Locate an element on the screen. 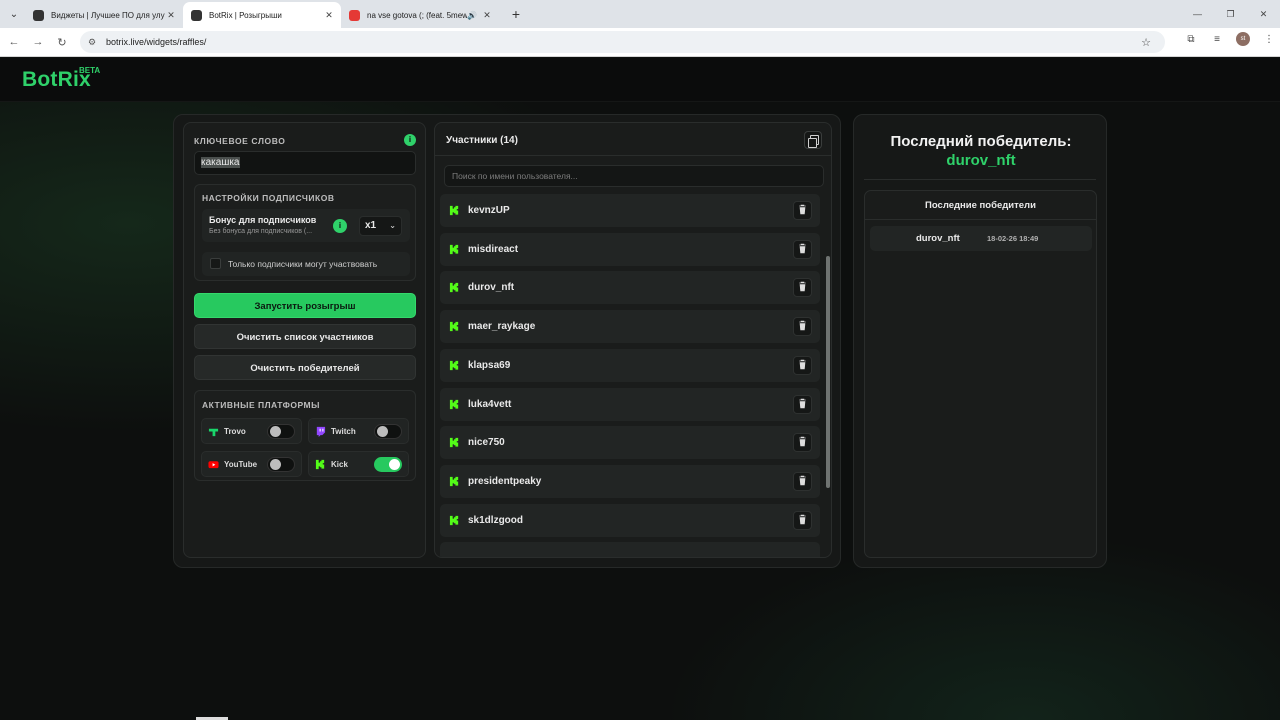  participant-row: kevnzUP is located at coordinates (630, 210).